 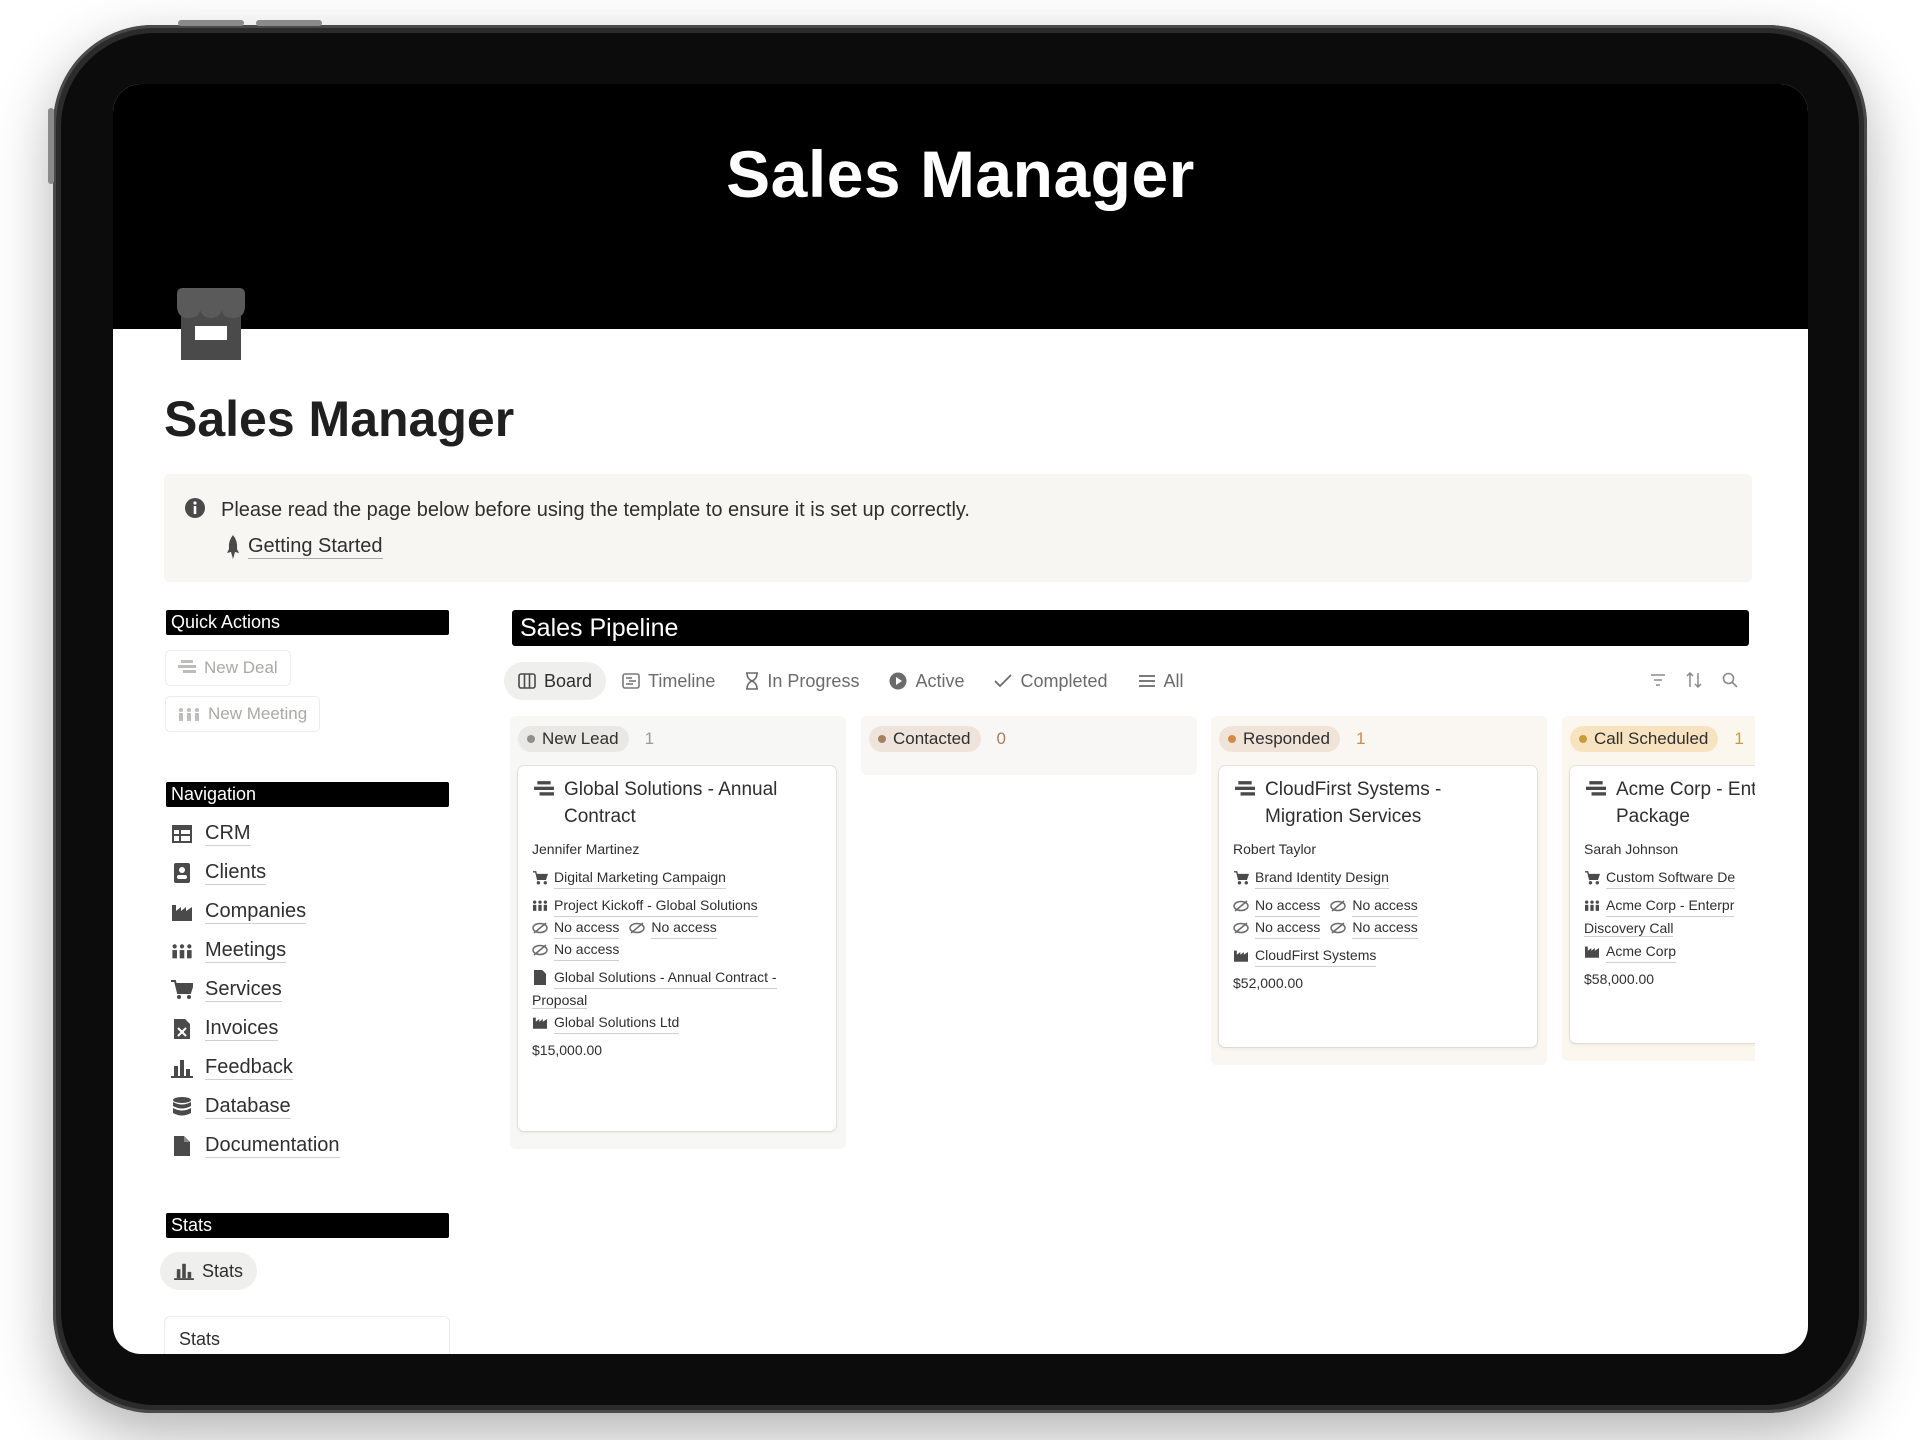 I want to click on tab-all: All, so click(x=1161, y=681).